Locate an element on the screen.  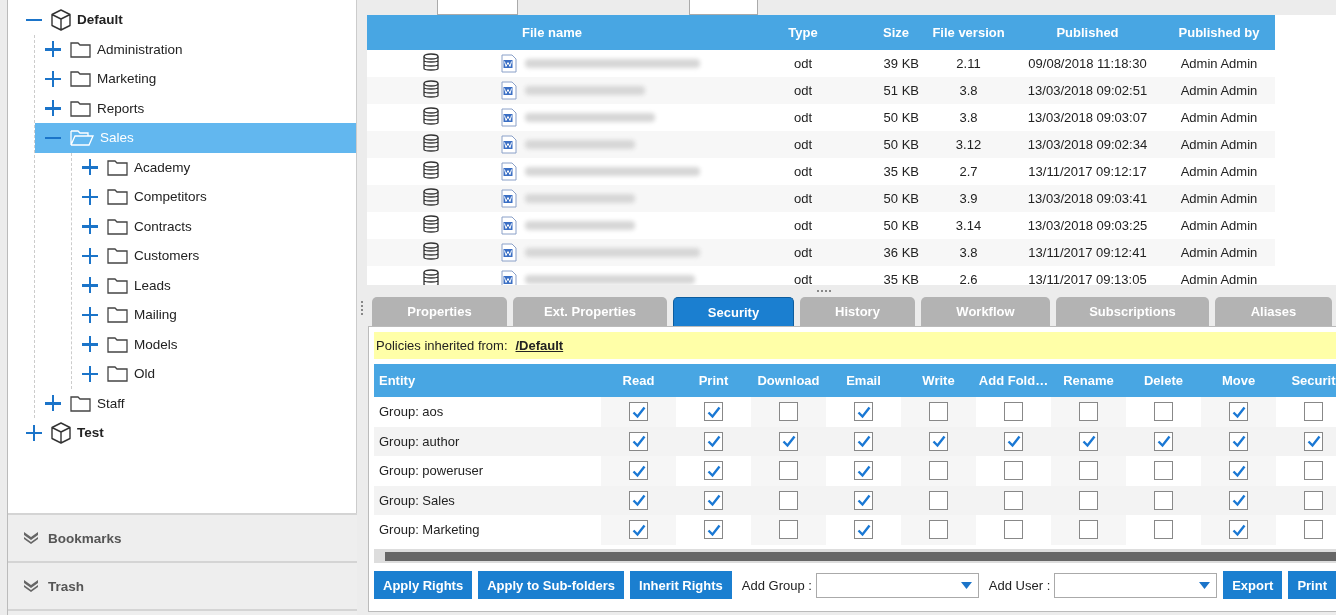
column-header: Securit is located at coordinates (1306, 380).